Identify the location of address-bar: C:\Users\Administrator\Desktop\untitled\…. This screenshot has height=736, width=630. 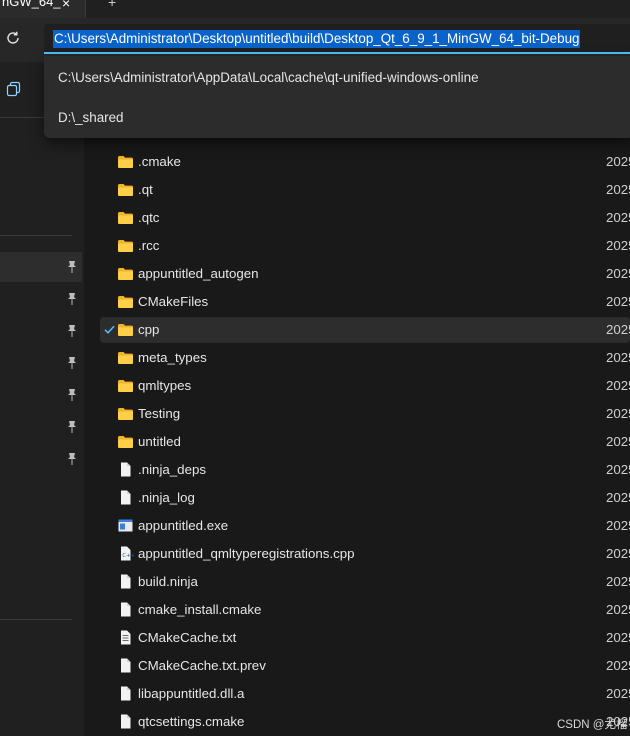
(337, 39).